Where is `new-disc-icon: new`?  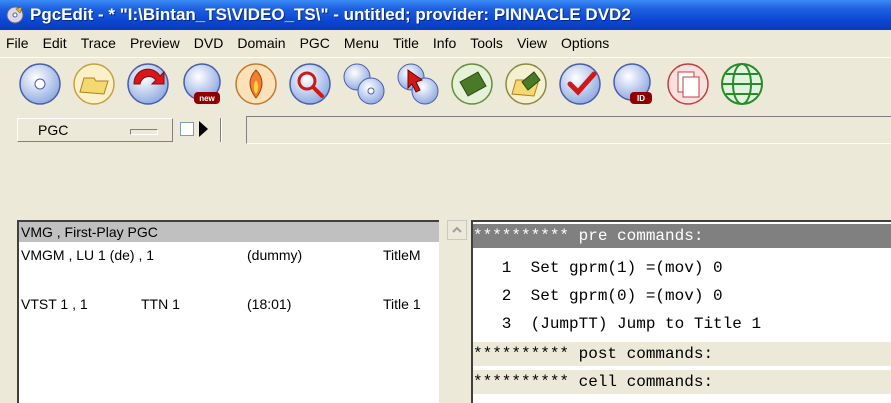
new-disc-icon: new is located at coordinates (202, 83).